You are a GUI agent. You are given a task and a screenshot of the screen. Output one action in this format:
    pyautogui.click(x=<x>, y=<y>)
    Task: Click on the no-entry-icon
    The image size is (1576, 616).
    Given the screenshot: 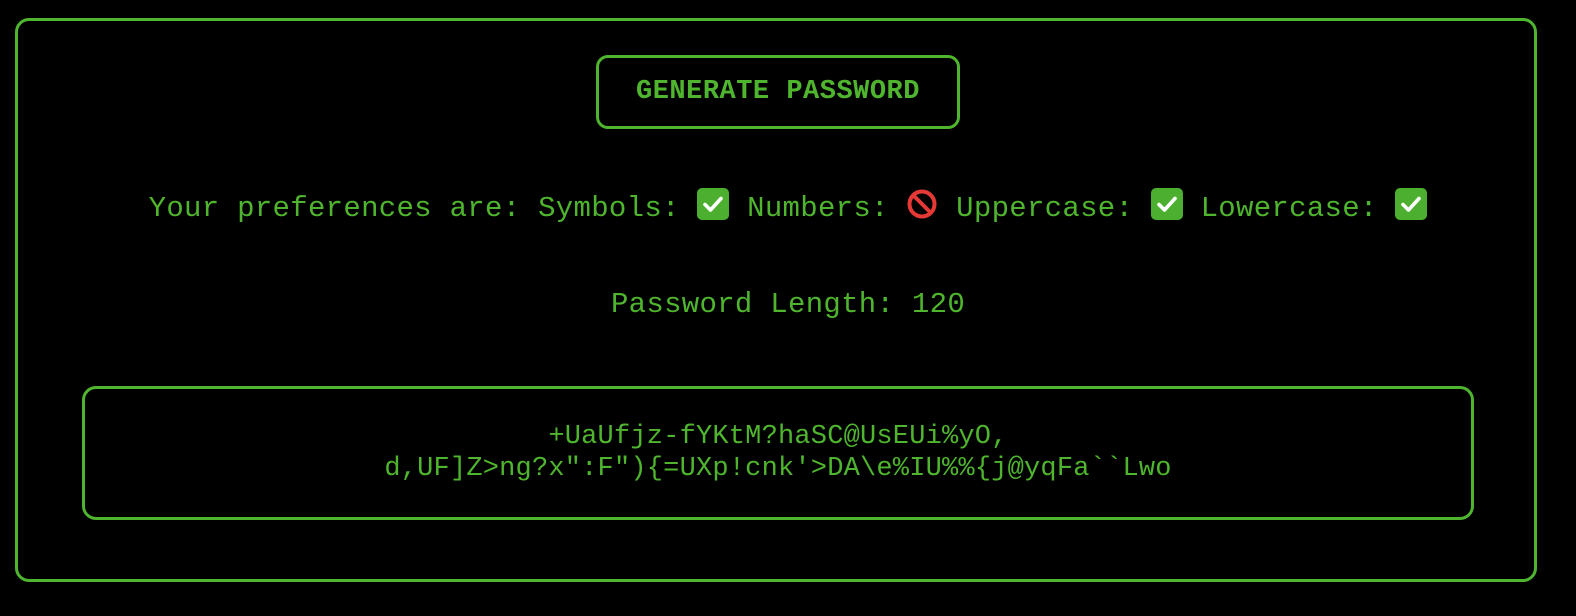 What is the action you would take?
    pyautogui.click(x=922, y=204)
    